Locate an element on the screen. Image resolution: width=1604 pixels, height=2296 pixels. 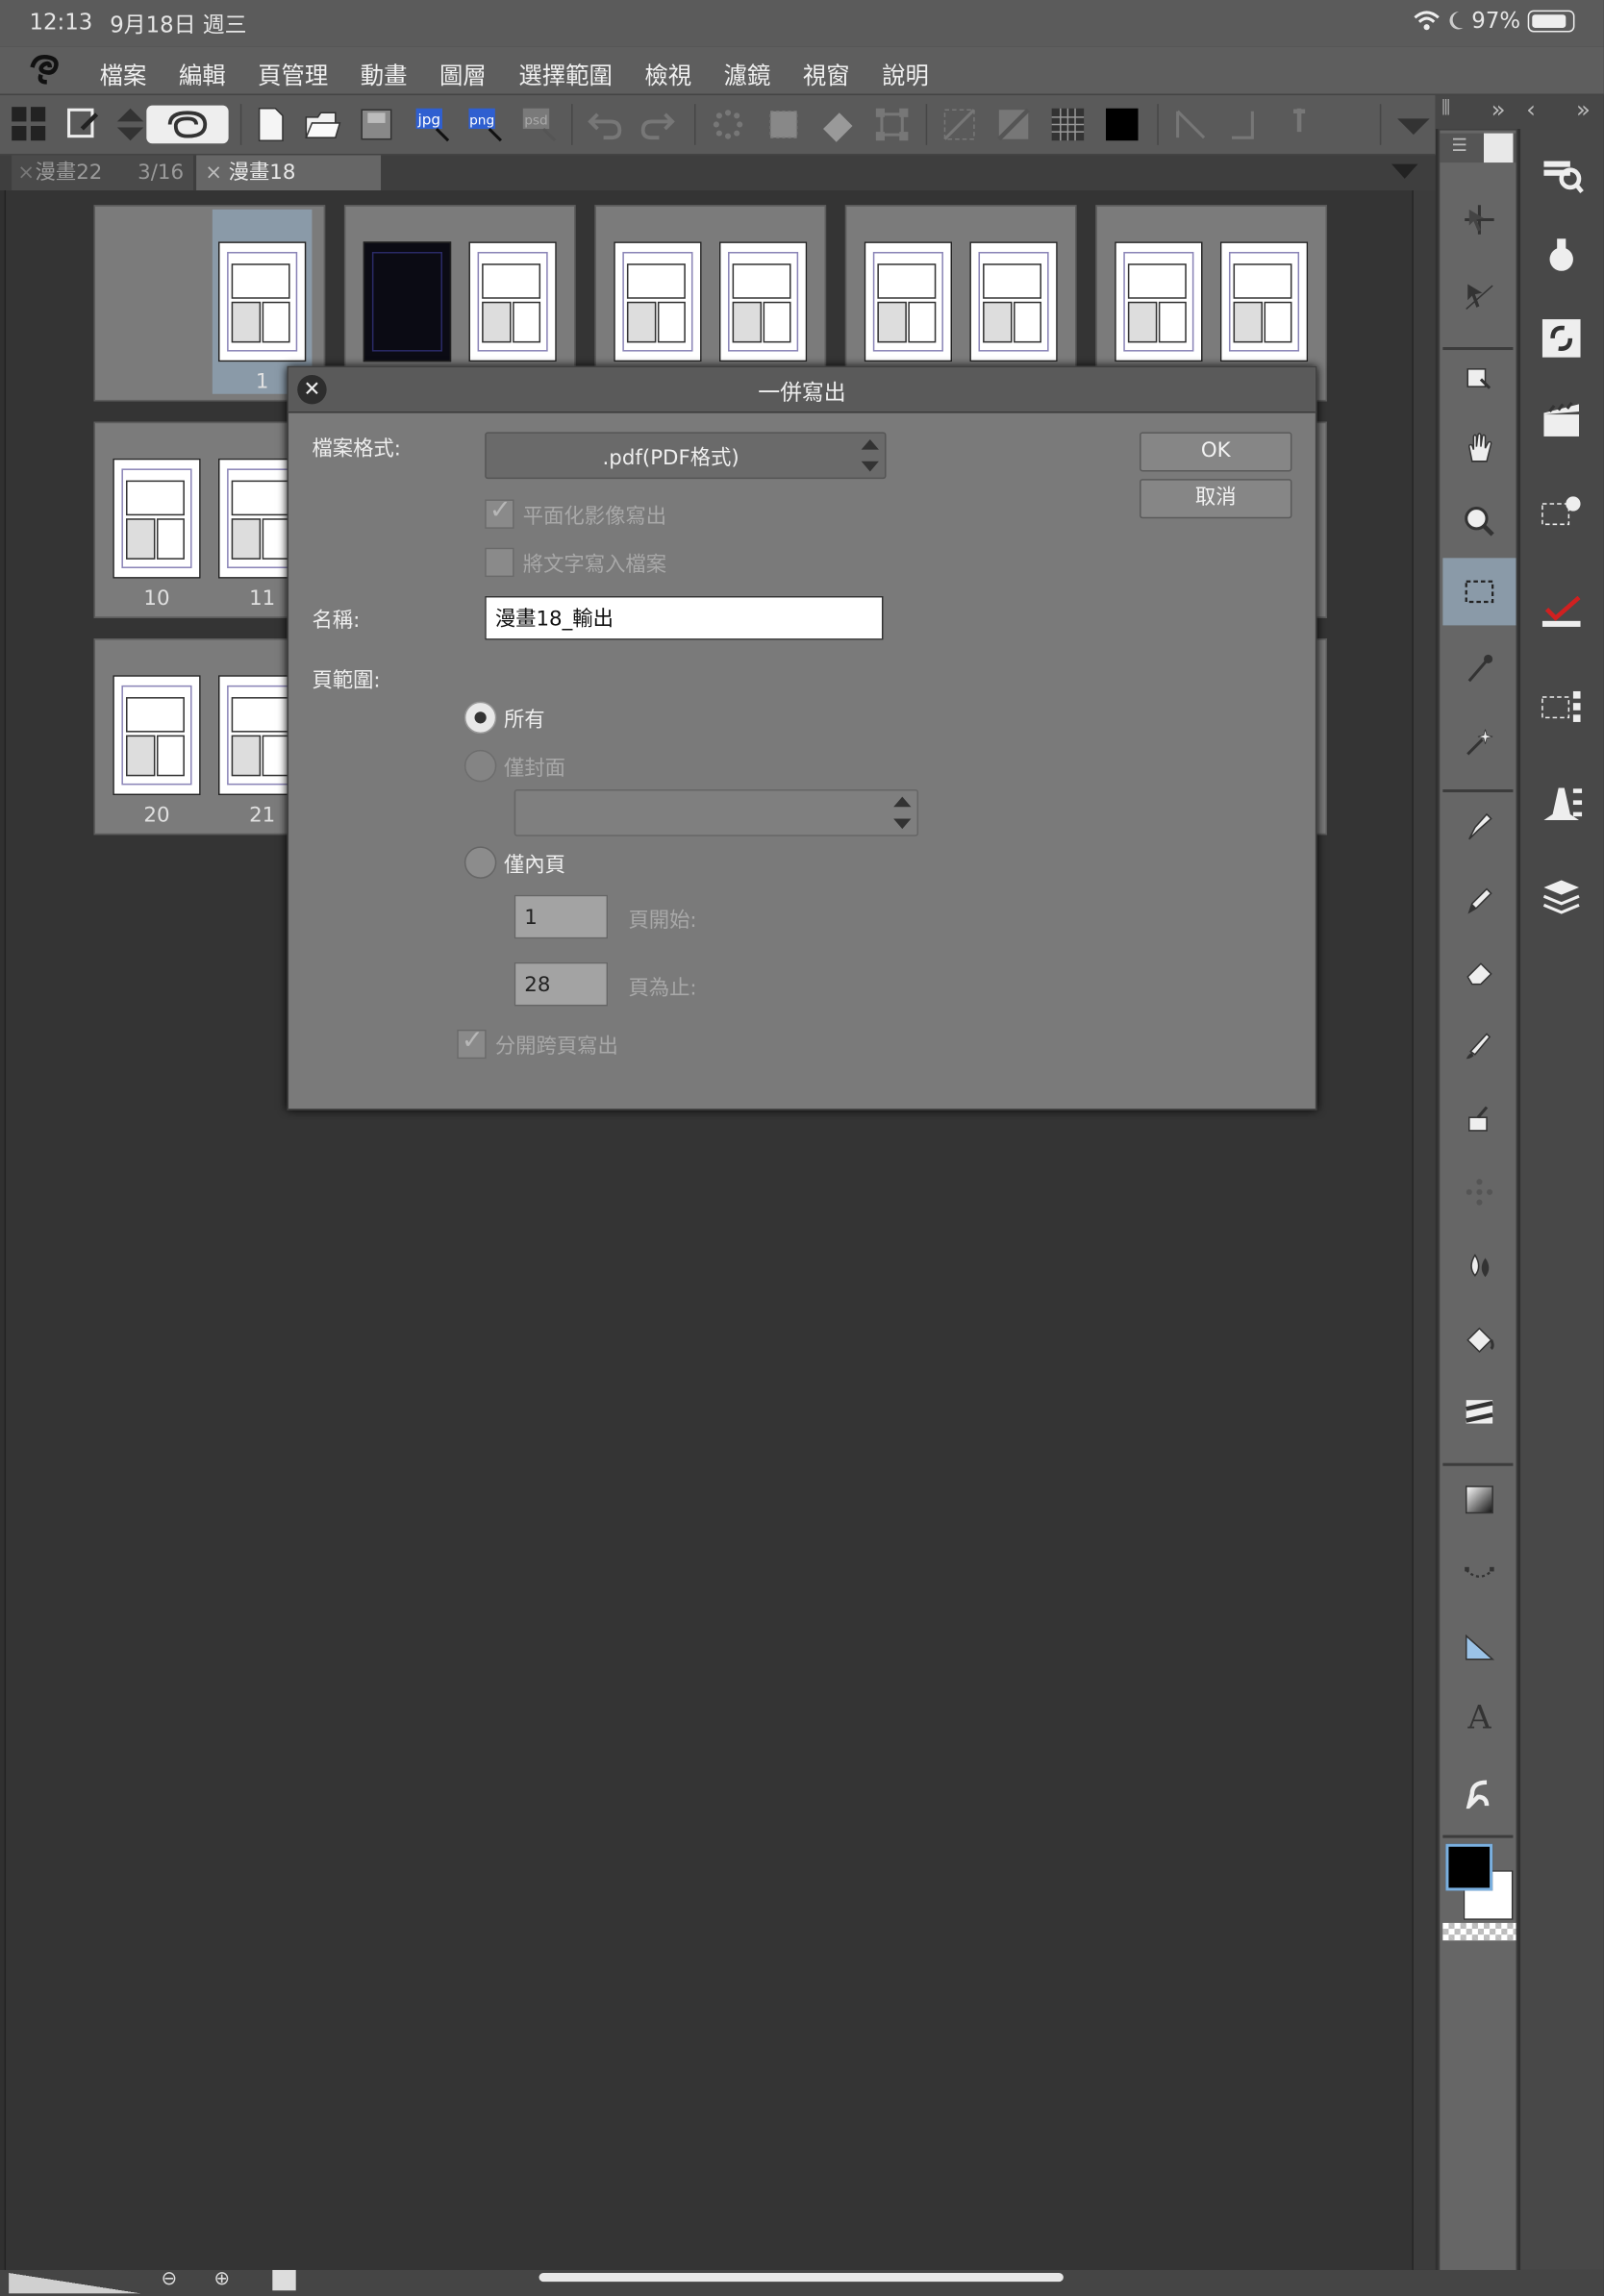
collapse-right-icon: » is located at coordinates (1583, 109).